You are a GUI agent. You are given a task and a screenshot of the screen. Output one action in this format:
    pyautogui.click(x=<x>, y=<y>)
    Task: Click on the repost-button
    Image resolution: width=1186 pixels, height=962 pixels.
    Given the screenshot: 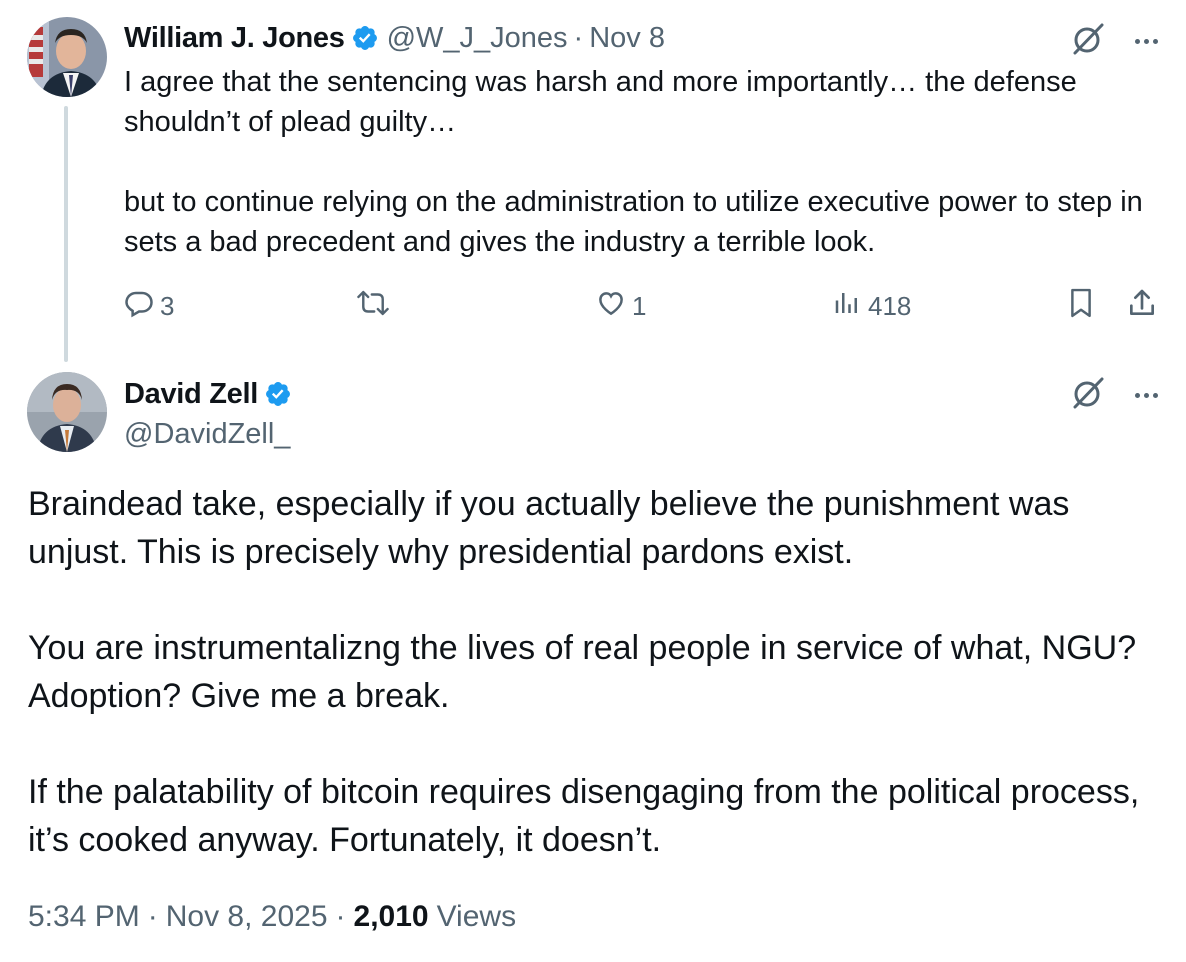 What is the action you would take?
    pyautogui.click(x=373, y=306)
    